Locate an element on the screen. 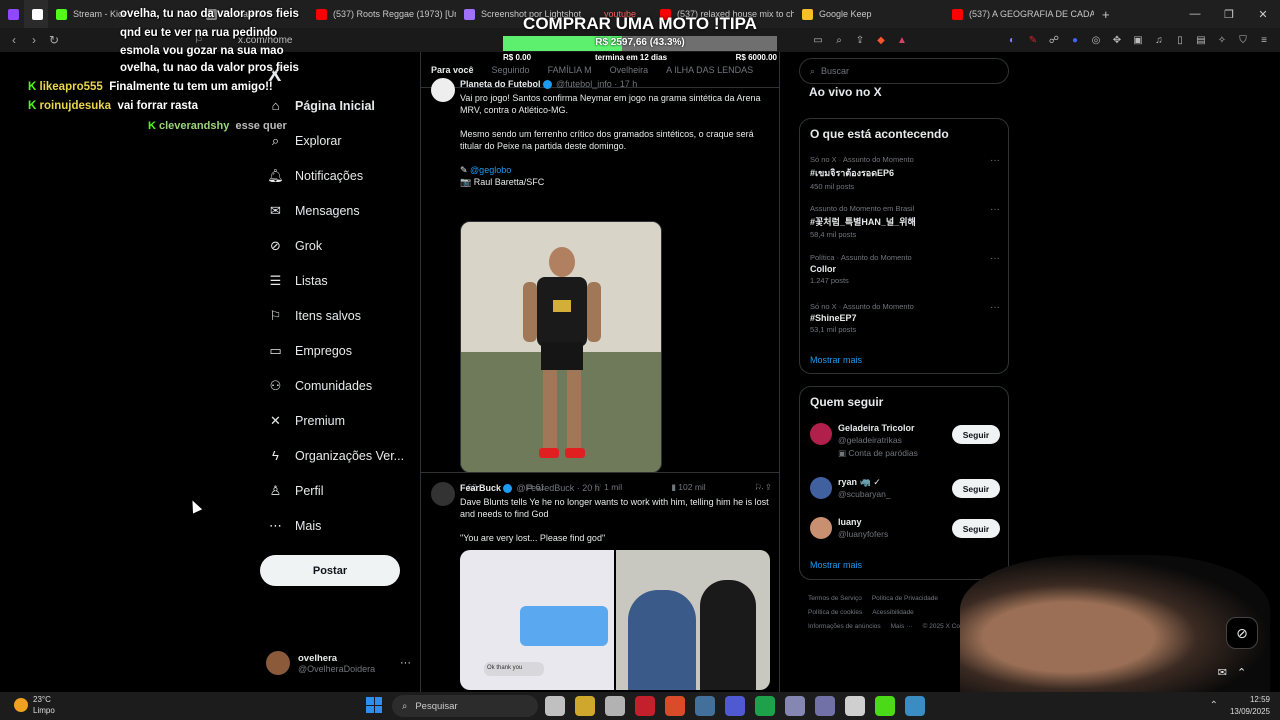 The image size is (1280, 720). extension-icon: ● is located at coordinates (1075, 40).